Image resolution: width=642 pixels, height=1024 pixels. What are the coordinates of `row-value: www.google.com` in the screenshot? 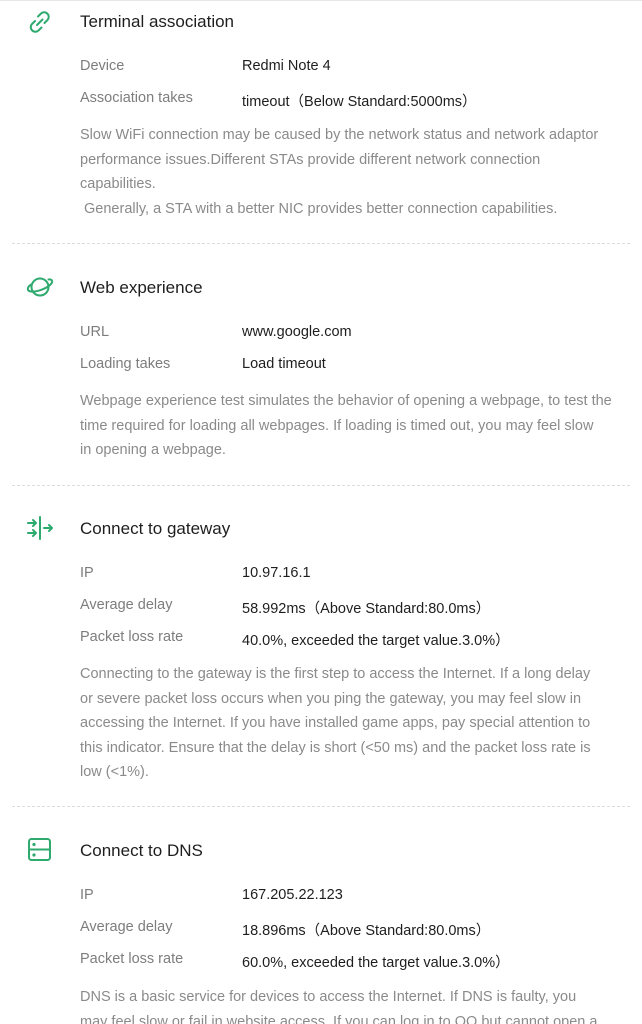 It's located at (297, 332).